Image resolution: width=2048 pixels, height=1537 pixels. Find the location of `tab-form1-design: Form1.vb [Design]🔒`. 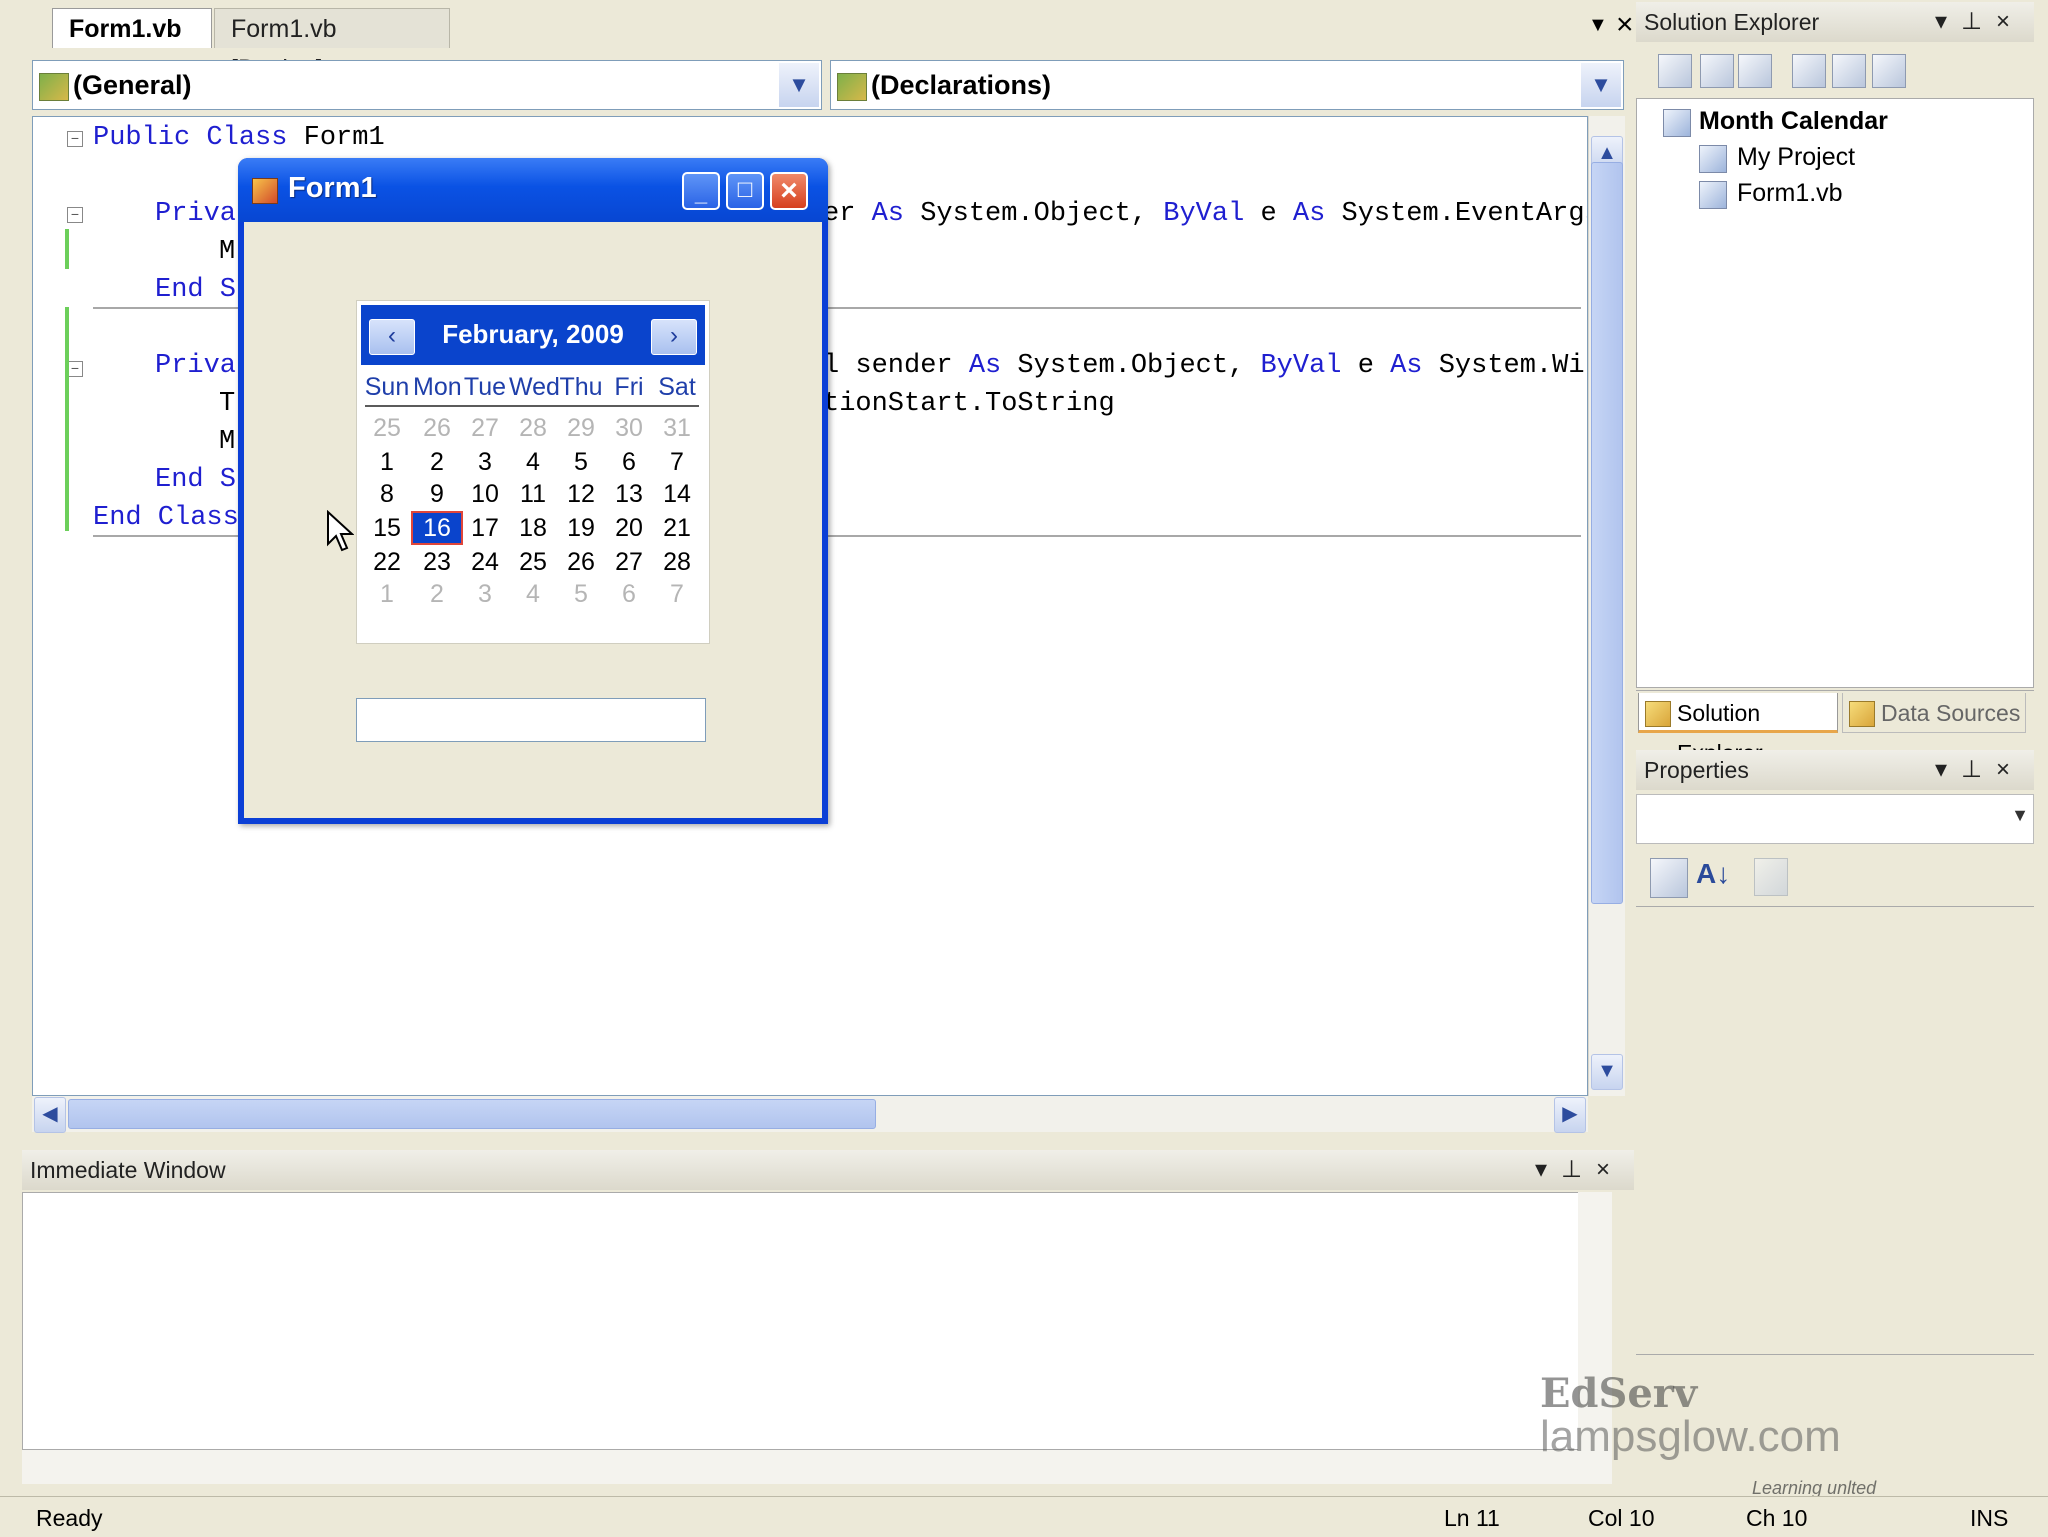

tab-form1-design: Form1.vb [Design]🔒 is located at coordinates (332, 45).